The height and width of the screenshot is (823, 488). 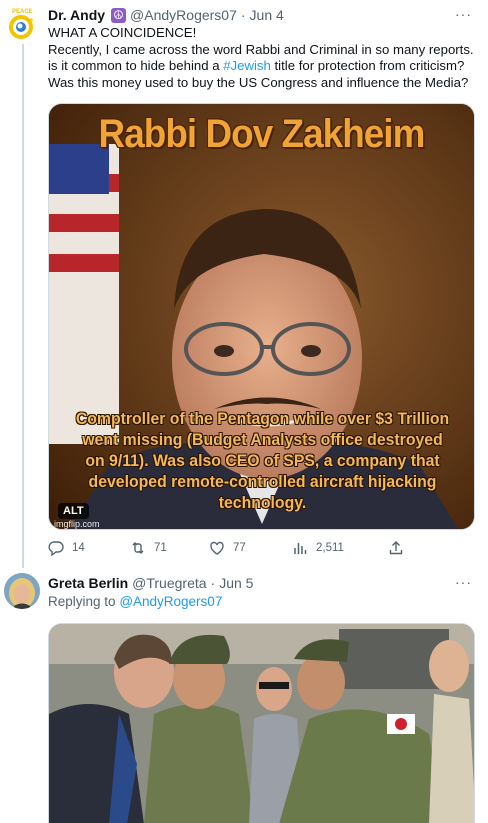 I want to click on tweet-actions: 14 71 77 2,511, so click(x=233, y=549).